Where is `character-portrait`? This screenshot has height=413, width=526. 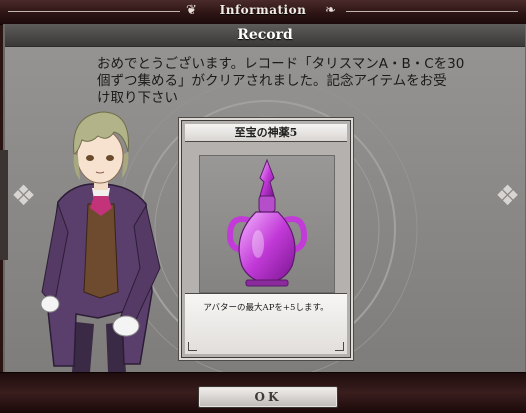 character-portrait is located at coordinates (100, 241).